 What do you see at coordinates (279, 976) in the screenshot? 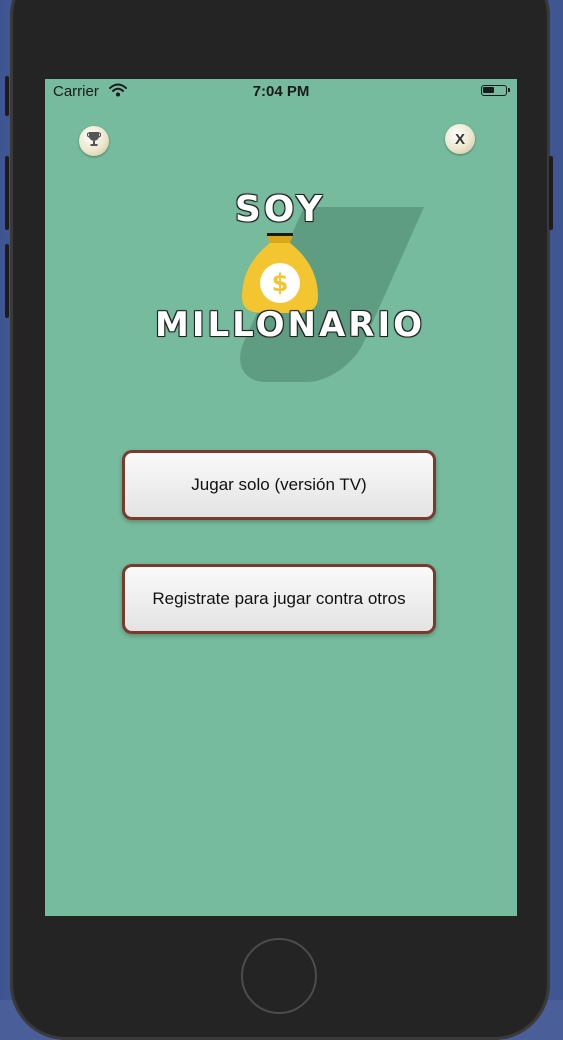
I see `home-button` at bounding box center [279, 976].